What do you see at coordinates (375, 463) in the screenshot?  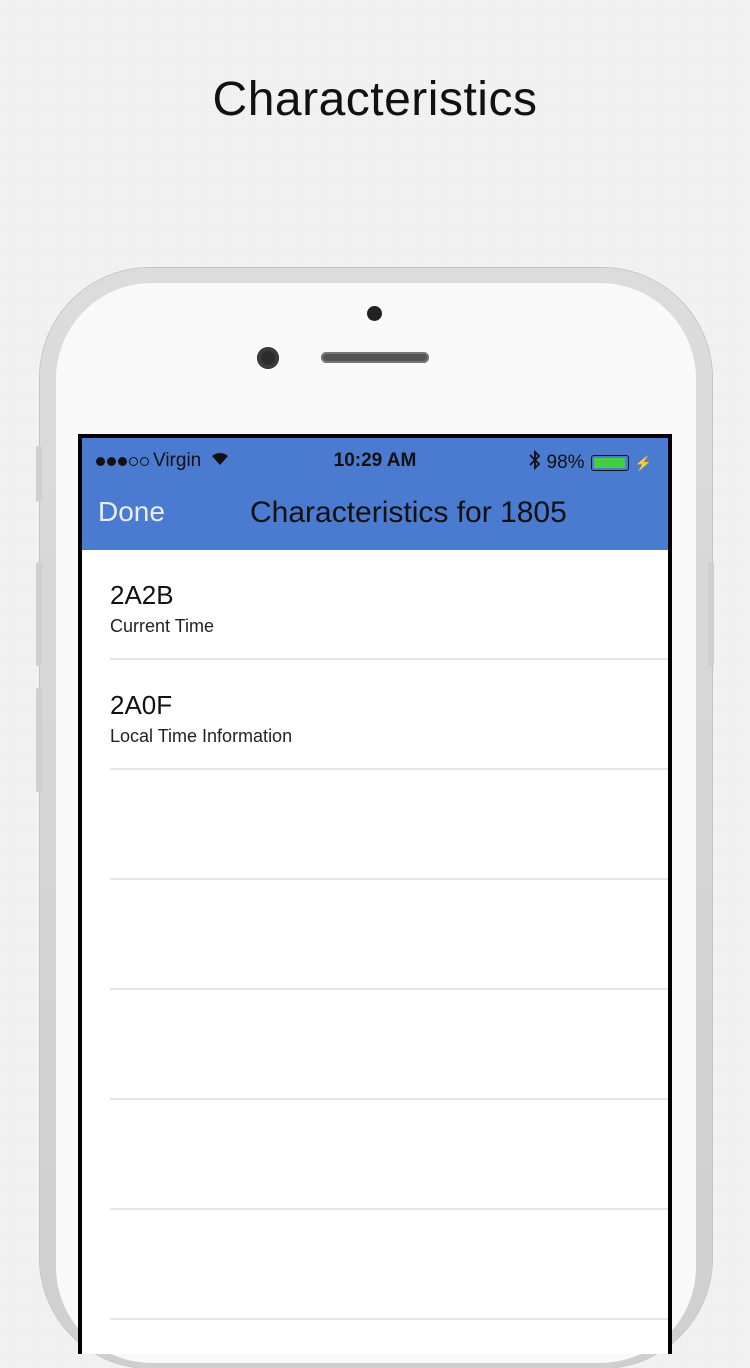 I see `status-bar: Virgin 10:29 AM 98% ⚡` at bounding box center [375, 463].